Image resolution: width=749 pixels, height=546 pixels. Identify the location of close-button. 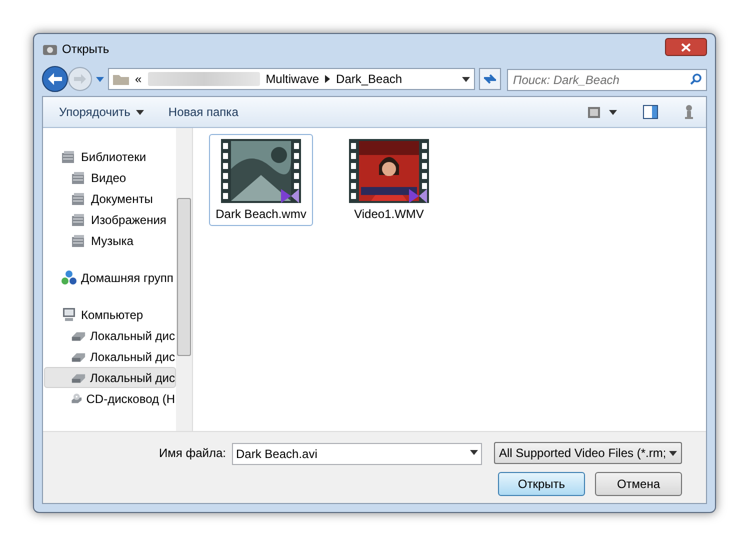
(686, 47).